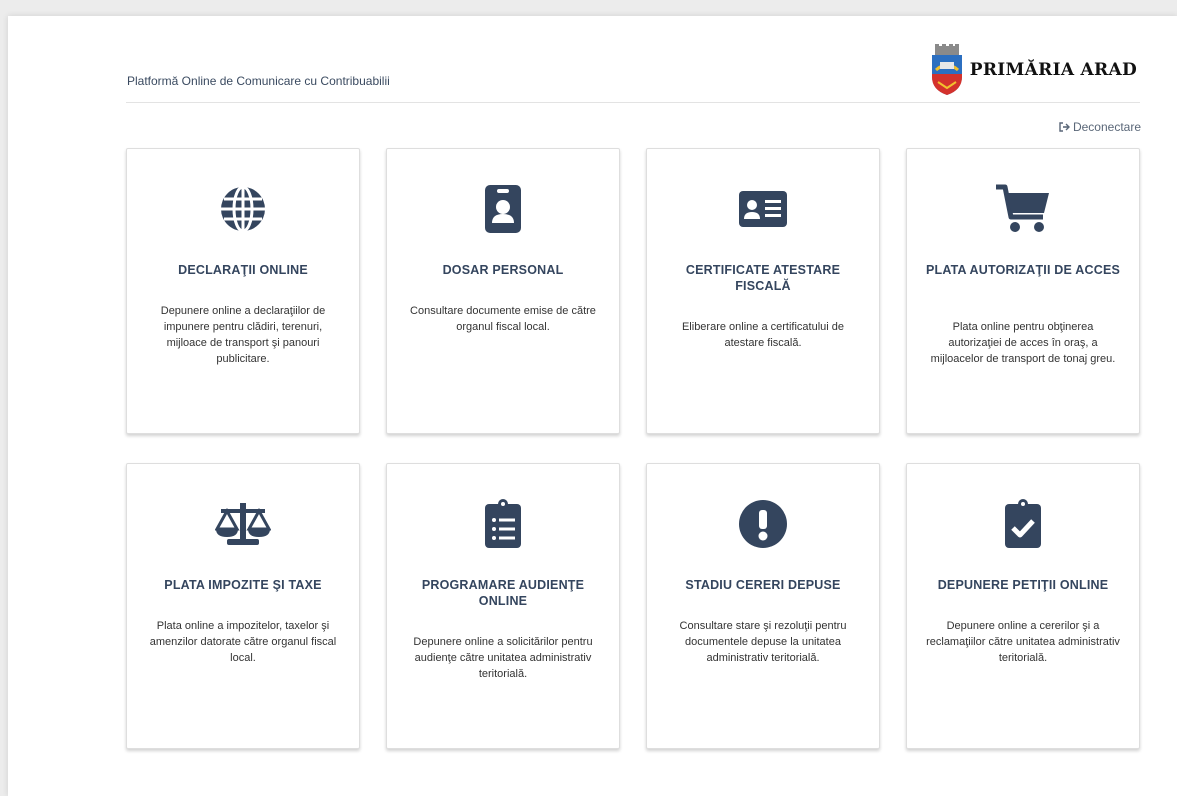 This screenshot has height=796, width=1177. Describe the element at coordinates (503, 593) in the screenshot. I see `card-title: PROGRAMARE AUDIENŢE ONLINE` at that location.